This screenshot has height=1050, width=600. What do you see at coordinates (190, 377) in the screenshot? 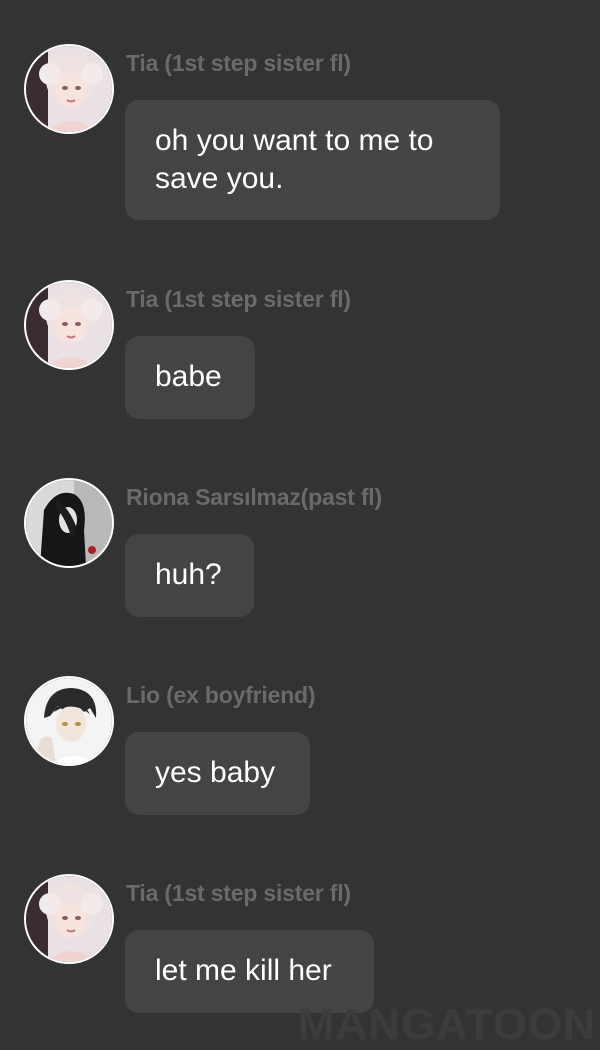
I see `message-bubble: babe` at bounding box center [190, 377].